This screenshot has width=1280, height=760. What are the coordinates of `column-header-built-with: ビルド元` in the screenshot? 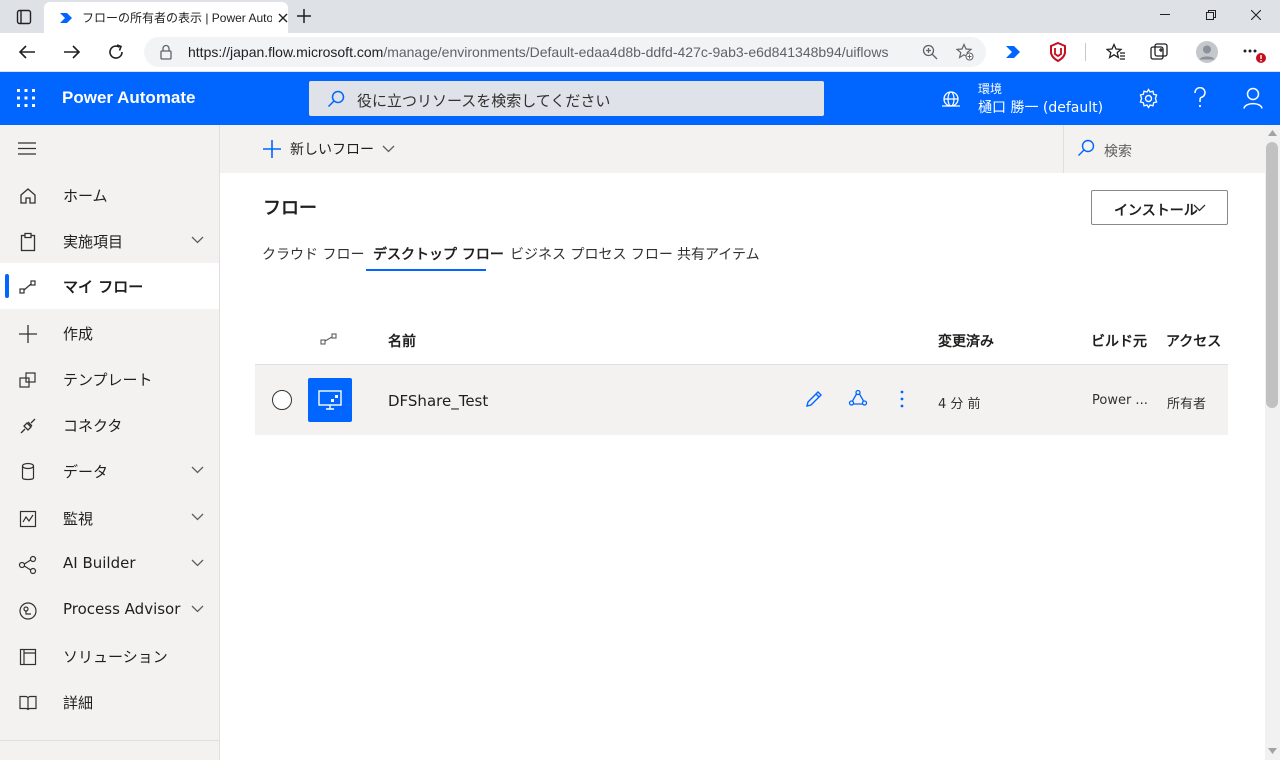 It's located at (1119, 341).